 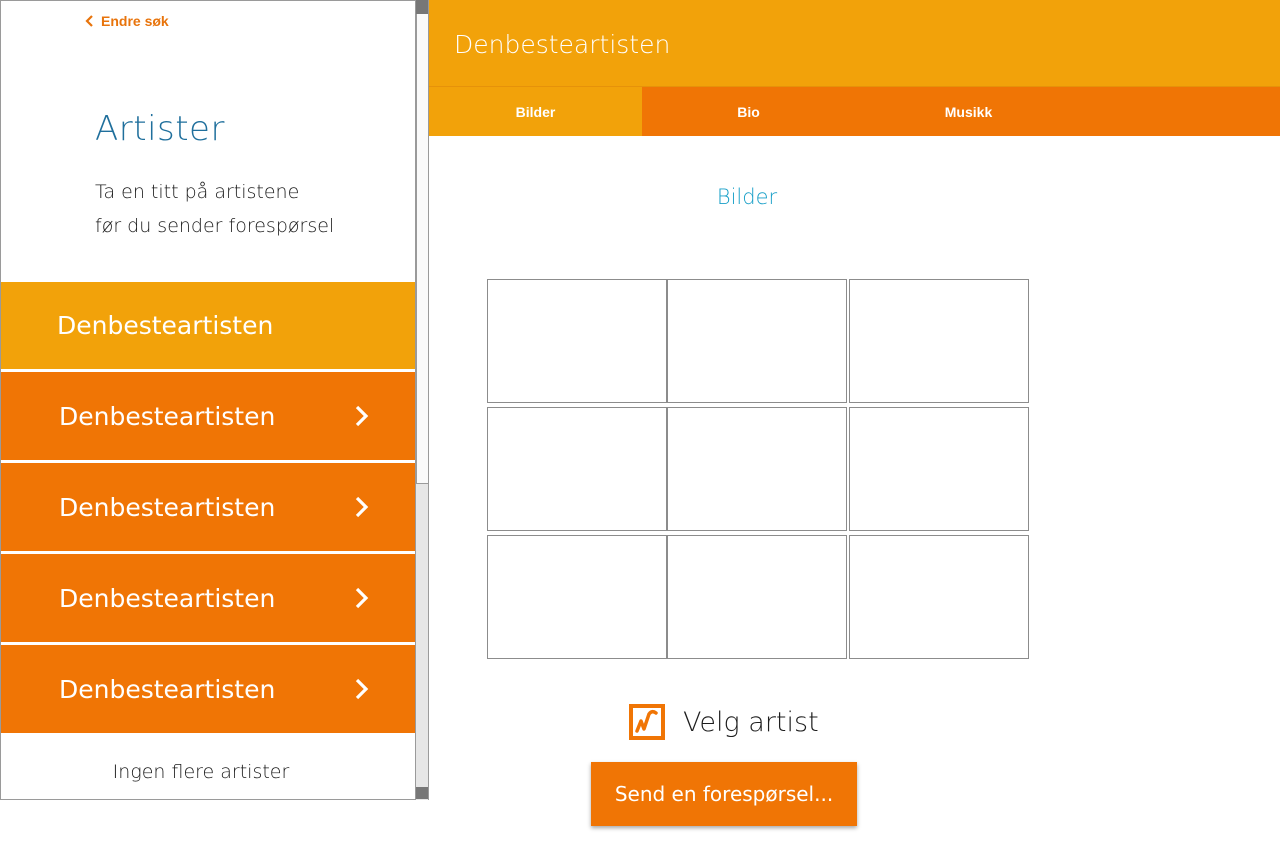 What do you see at coordinates (422, 7) in the screenshot?
I see `scrollbar-up-button` at bounding box center [422, 7].